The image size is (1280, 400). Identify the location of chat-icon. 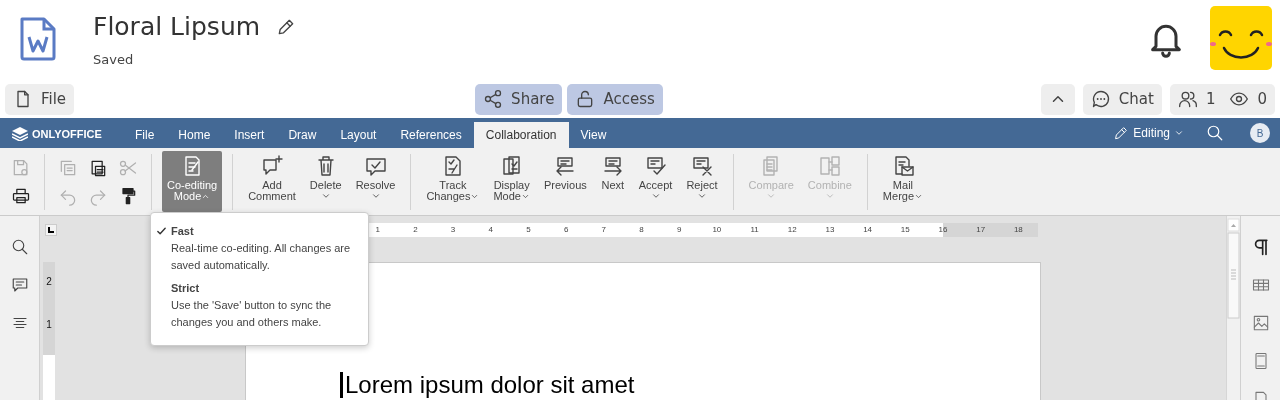
(1100, 99).